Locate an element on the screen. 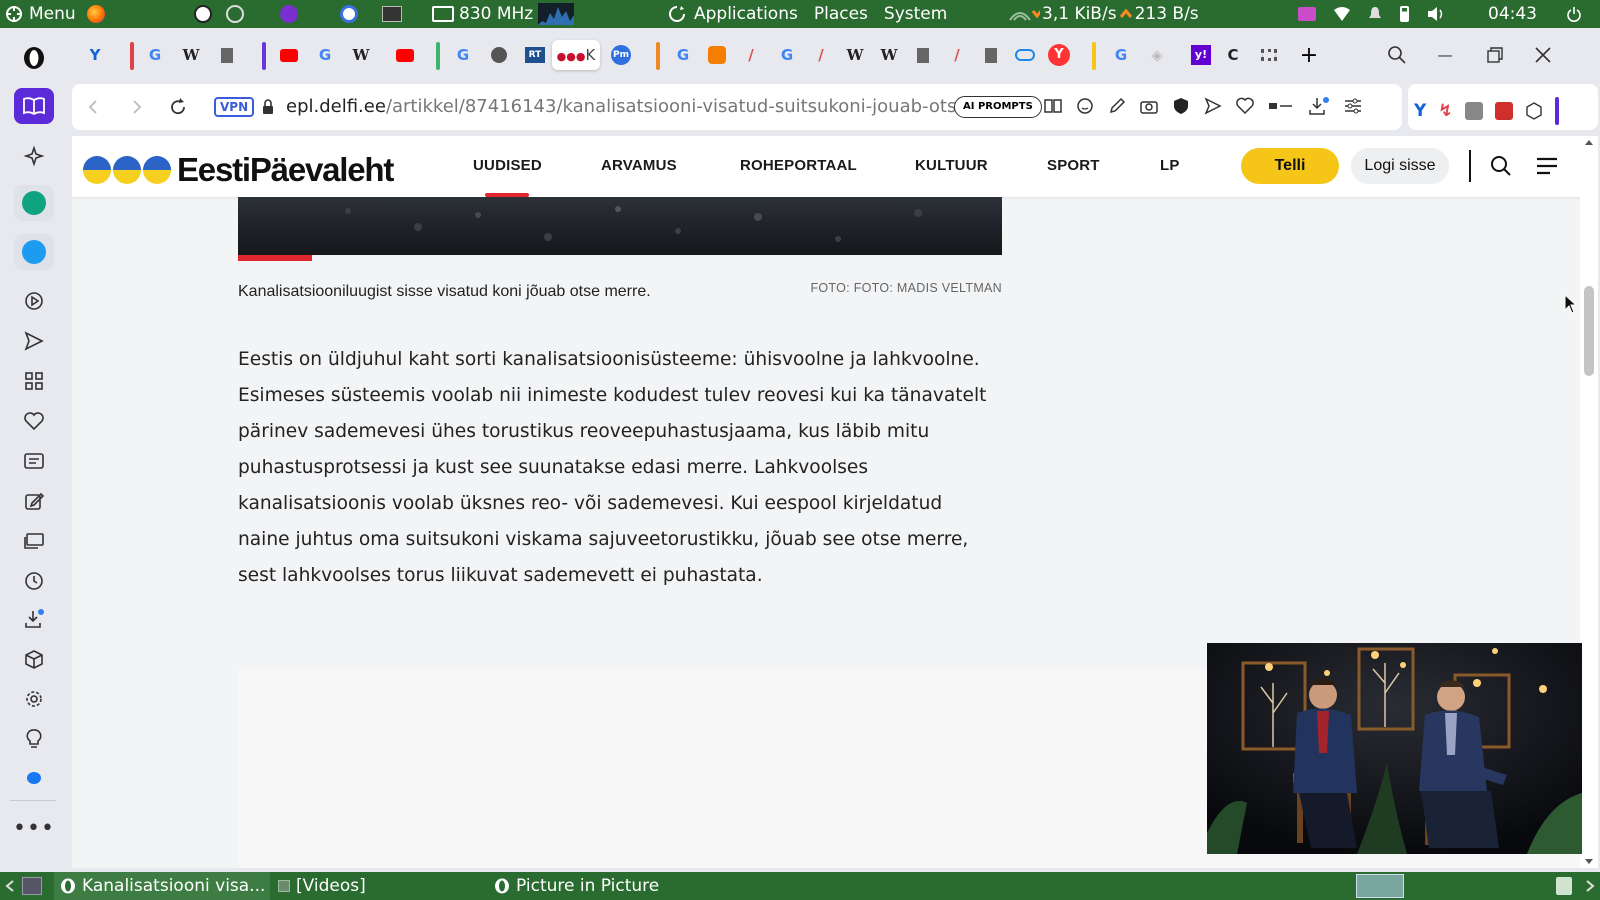  pencil-icon is located at coordinates (1117, 106).